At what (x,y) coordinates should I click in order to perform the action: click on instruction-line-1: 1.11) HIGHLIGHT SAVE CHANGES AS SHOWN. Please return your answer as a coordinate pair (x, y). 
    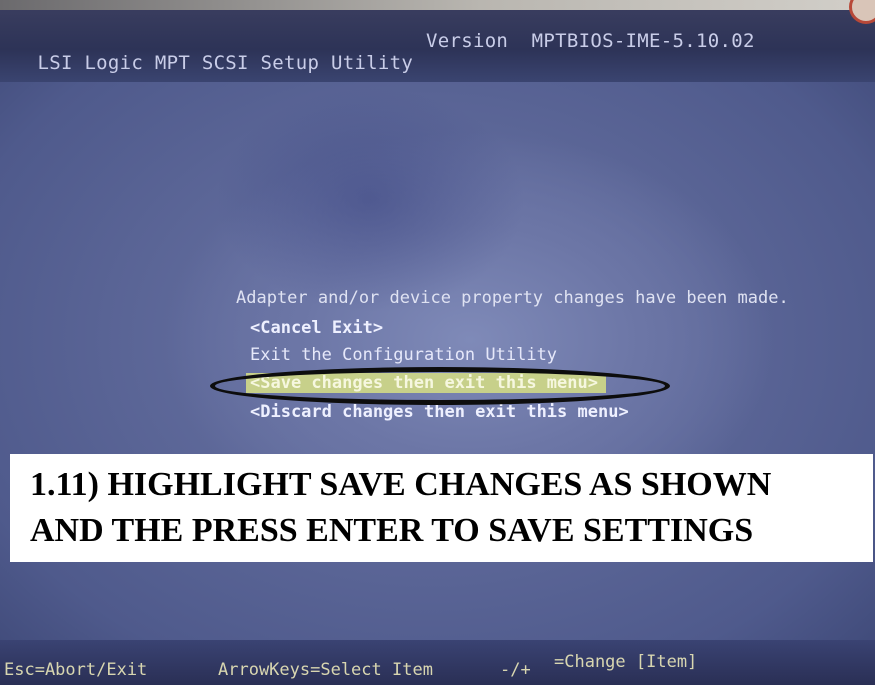
    Looking at the image, I should click on (401, 484).